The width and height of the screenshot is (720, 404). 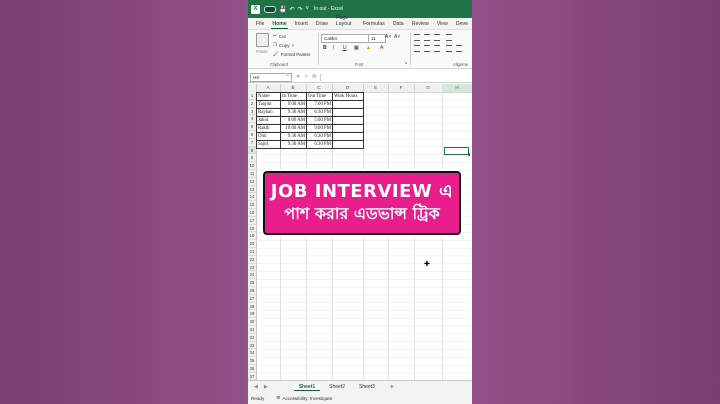 What do you see at coordinates (437, 37) in the screenshot?
I see `align-bottom-icon` at bounding box center [437, 37].